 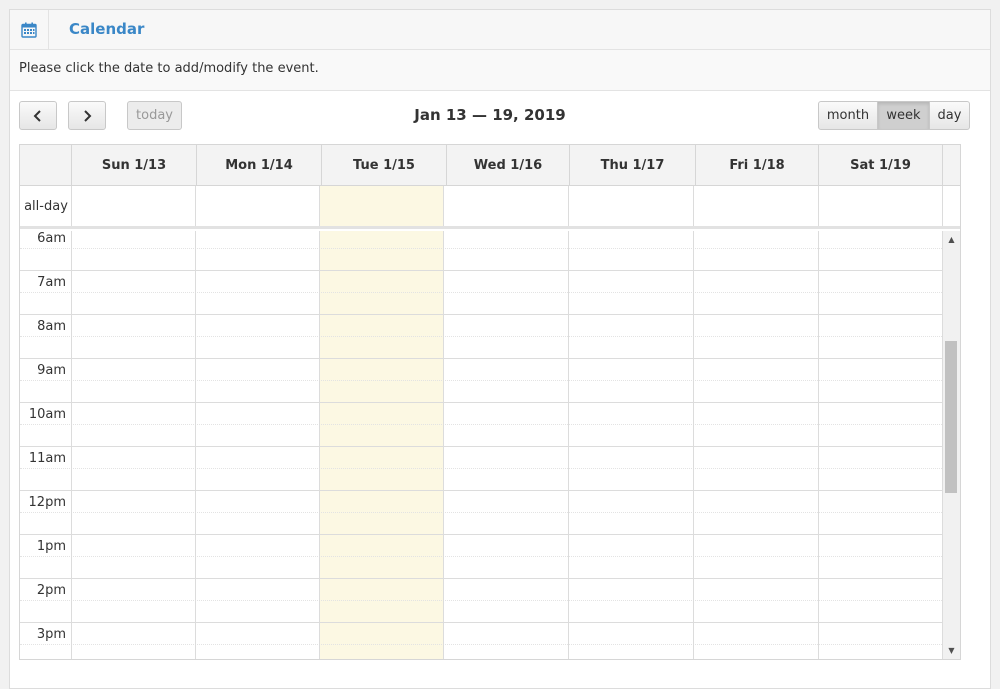 I want to click on allday-label: all-day, so click(x=46, y=206).